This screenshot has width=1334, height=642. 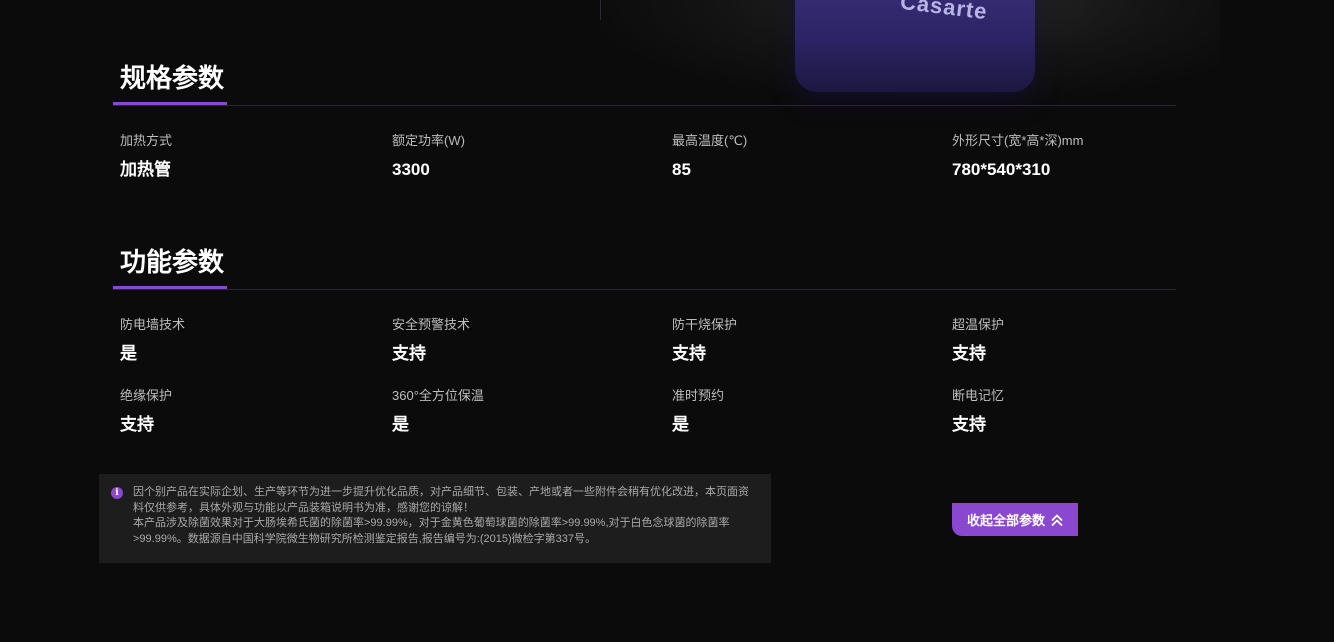 What do you see at coordinates (710, 140) in the screenshot?
I see `spec-item-label: 最高温度(℃)` at bounding box center [710, 140].